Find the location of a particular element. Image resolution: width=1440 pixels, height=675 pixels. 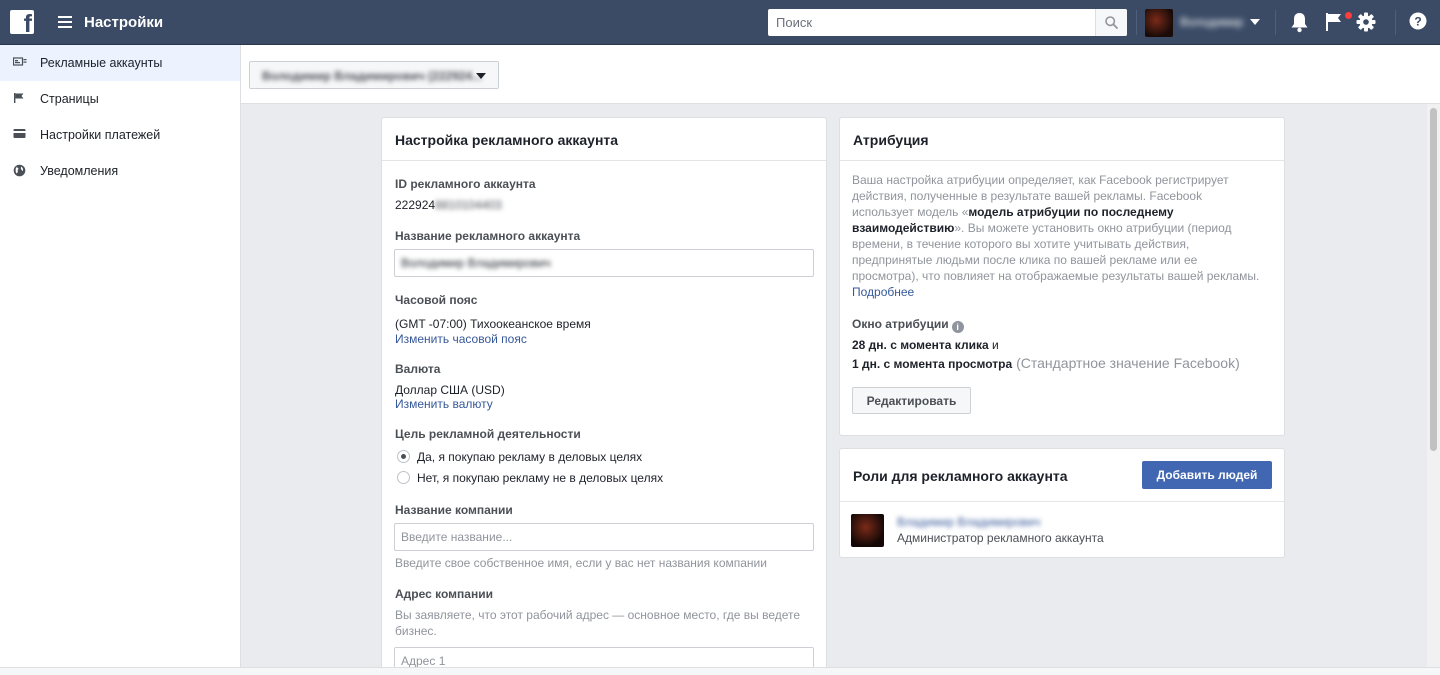

account-name-field is located at coordinates (604, 263).